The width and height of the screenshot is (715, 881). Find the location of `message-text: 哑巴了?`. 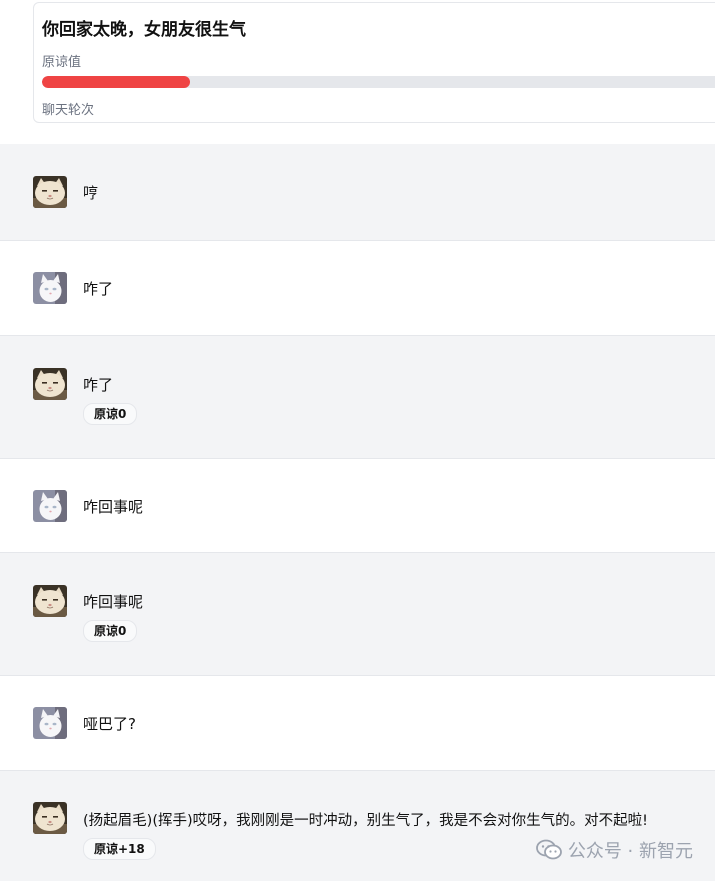

message-text: 哑巴了? is located at coordinates (109, 724).